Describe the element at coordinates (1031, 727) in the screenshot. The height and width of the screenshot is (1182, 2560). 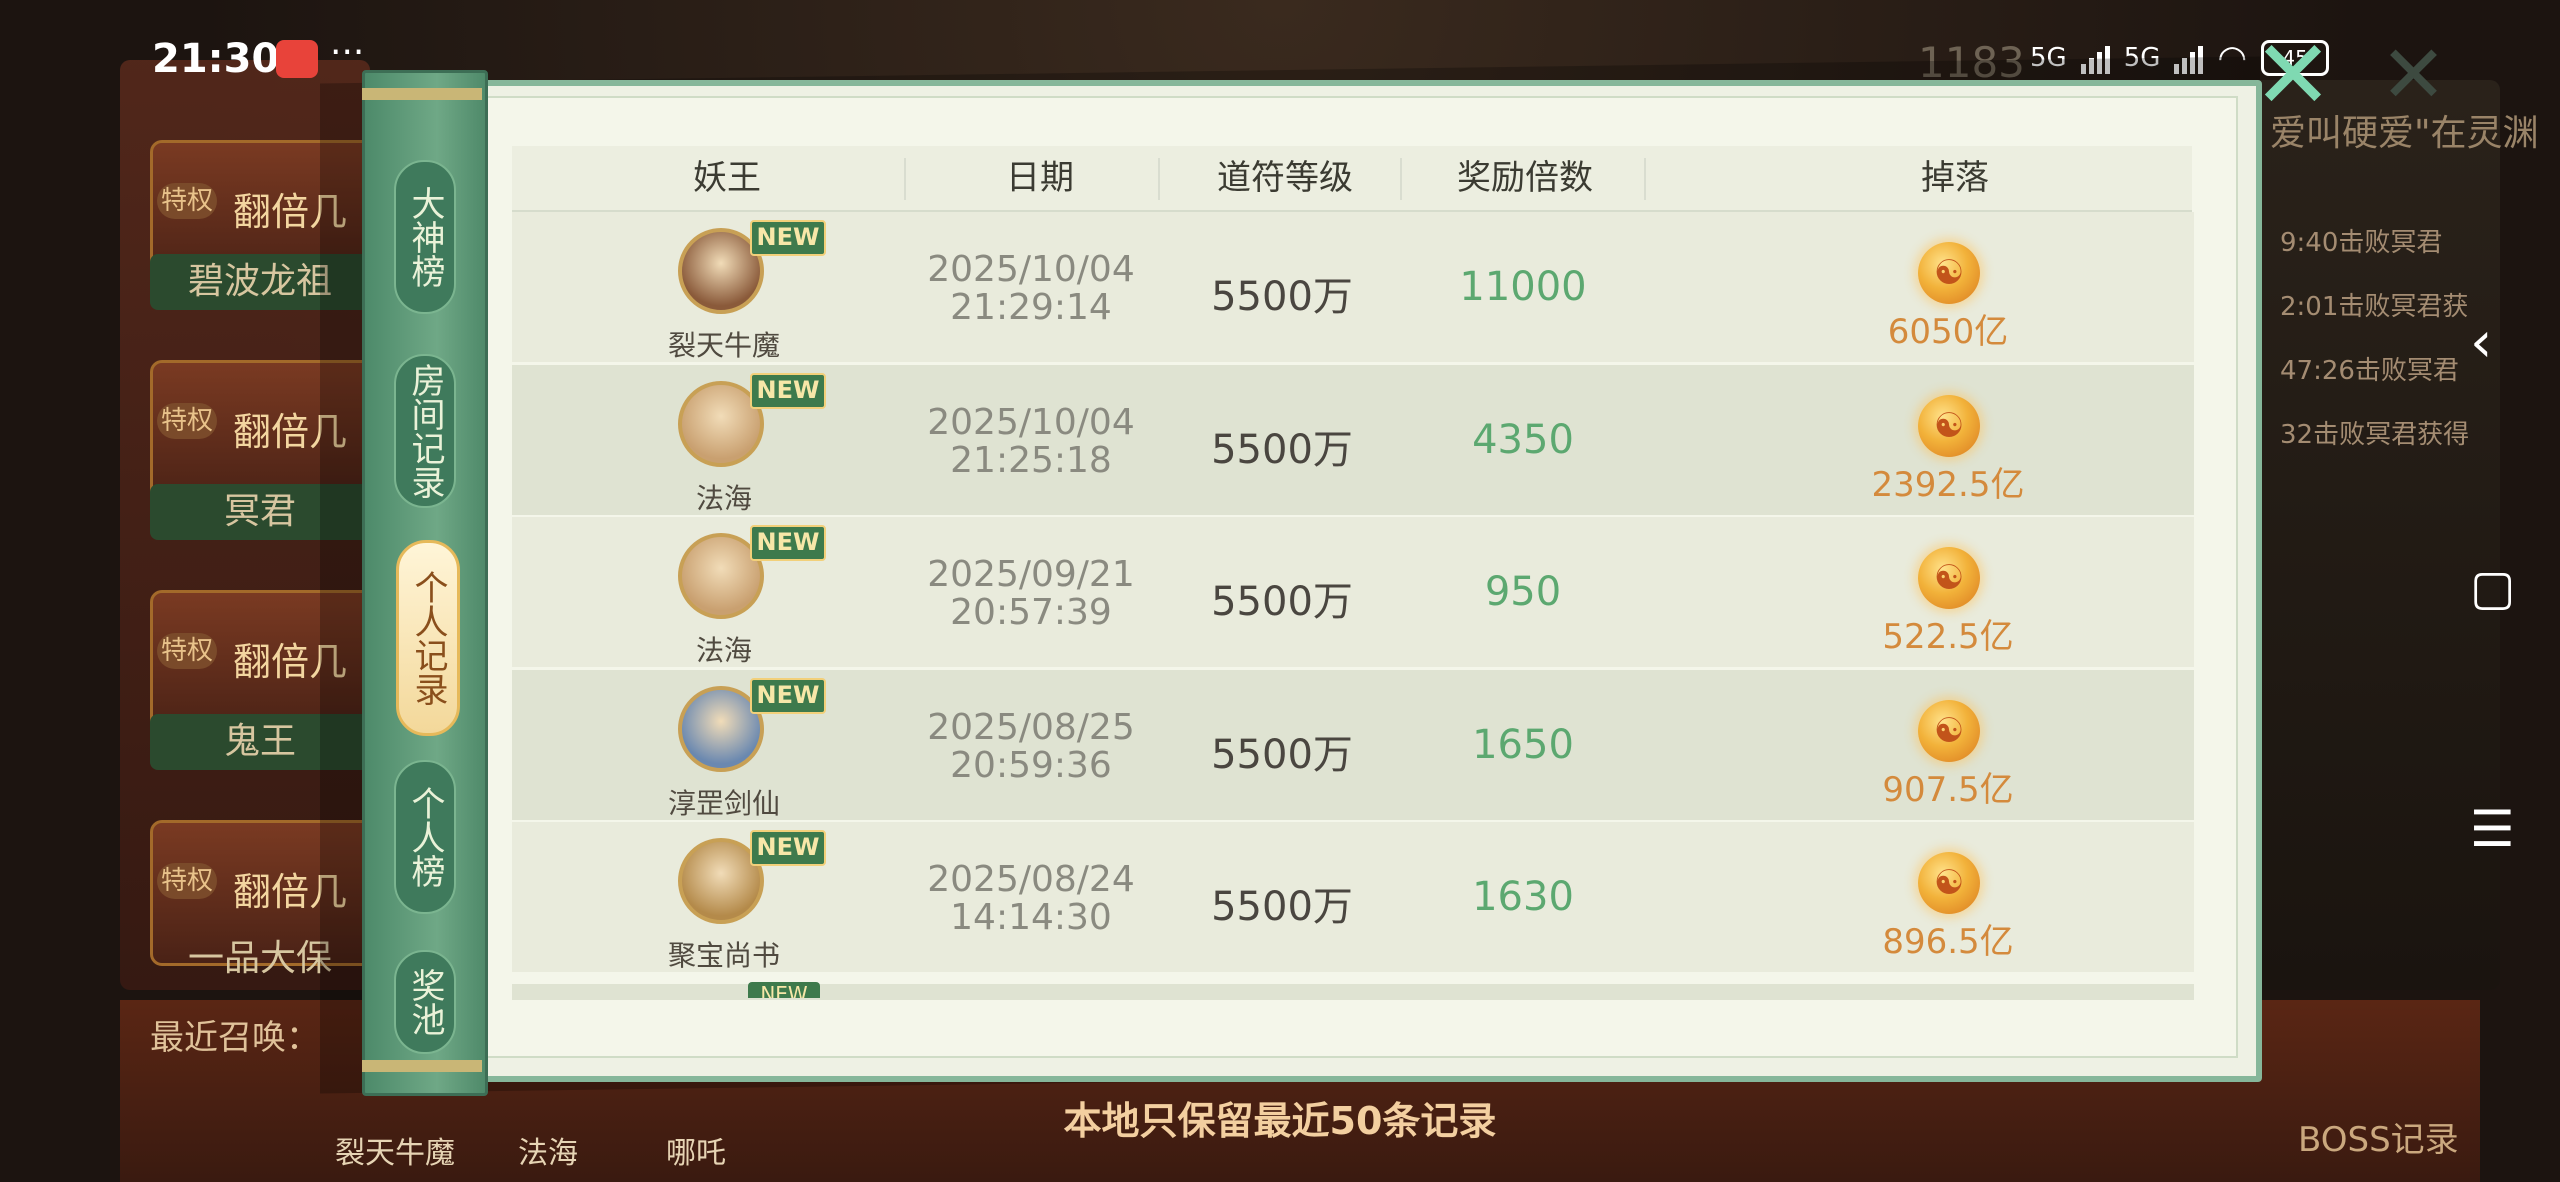
I see `record-date: 2025/08/25` at that location.